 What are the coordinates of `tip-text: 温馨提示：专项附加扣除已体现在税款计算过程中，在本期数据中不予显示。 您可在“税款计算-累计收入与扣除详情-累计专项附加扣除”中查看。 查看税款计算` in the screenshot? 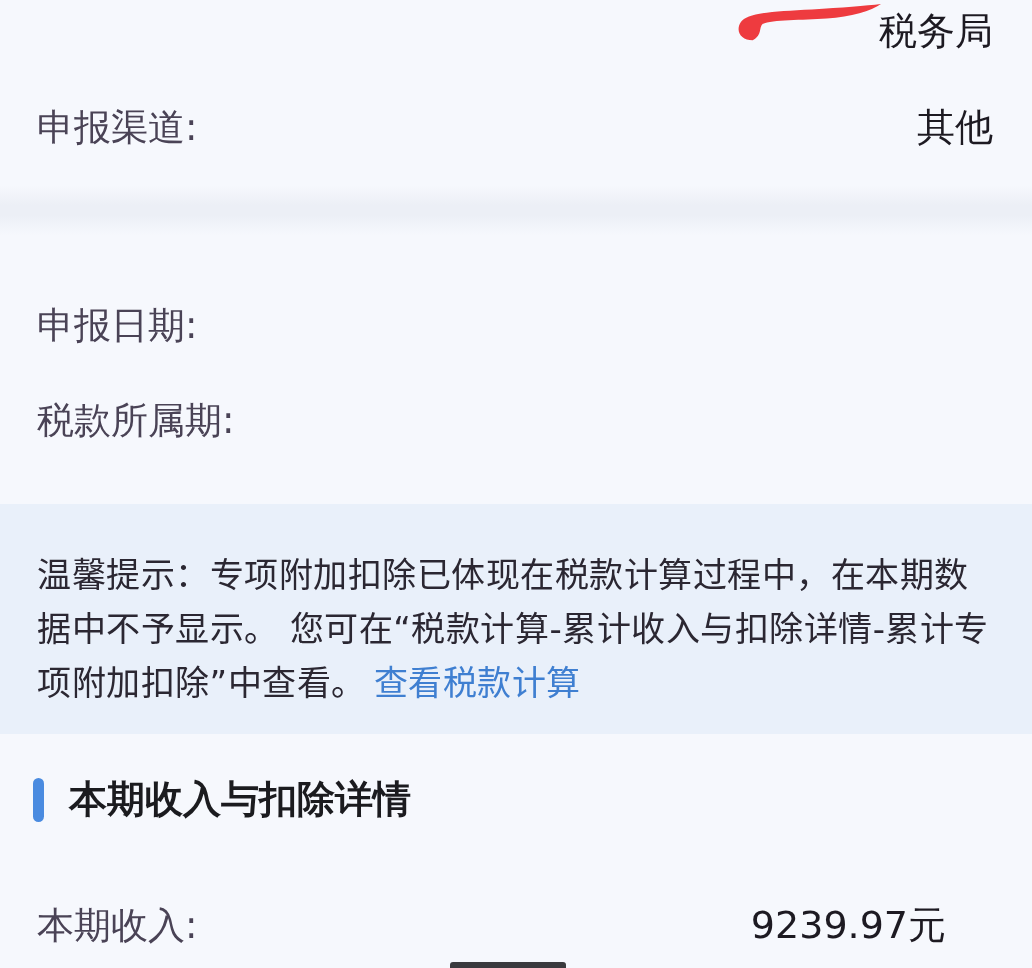 It's located at (513, 629).